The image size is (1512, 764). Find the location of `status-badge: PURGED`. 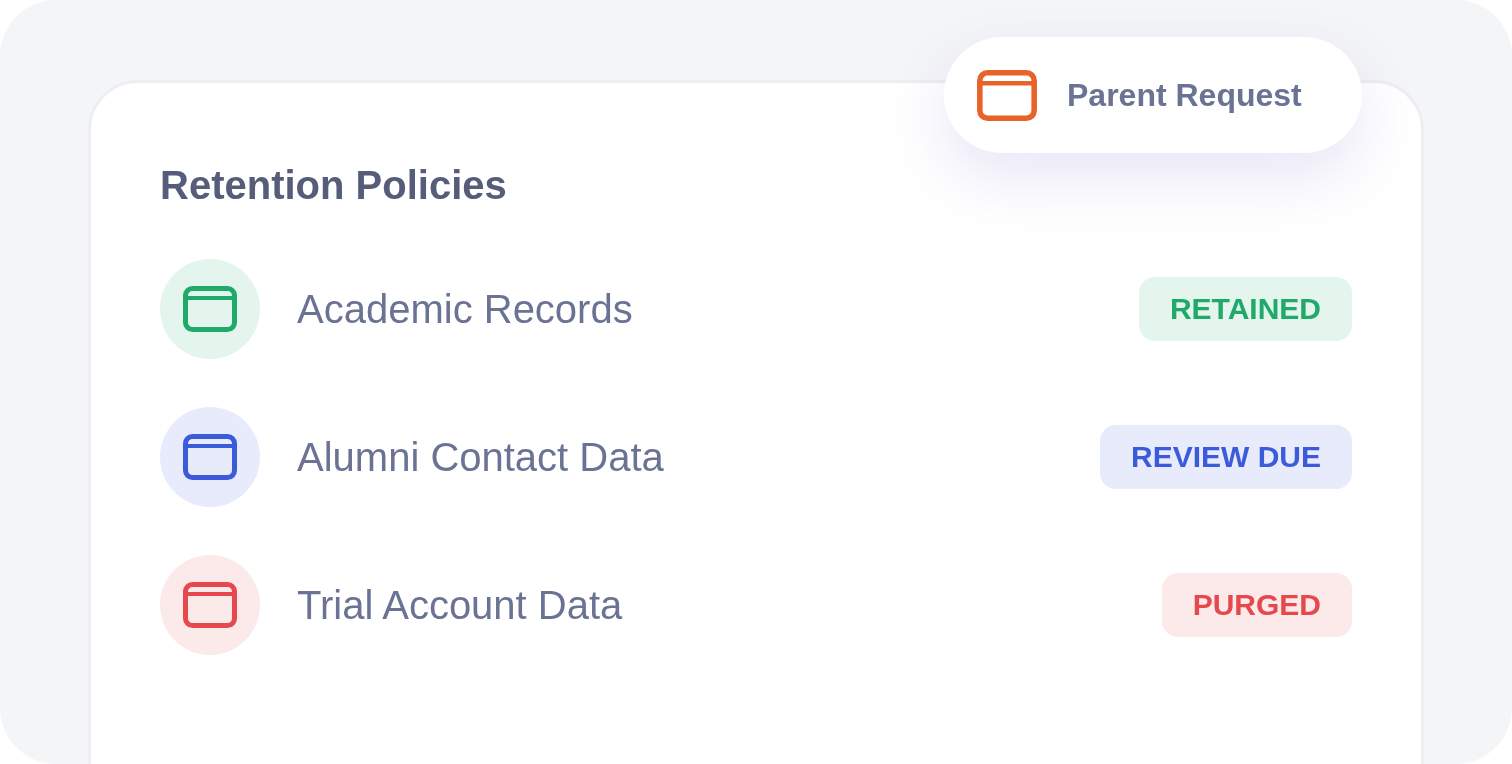

status-badge: PURGED is located at coordinates (1256, 605).